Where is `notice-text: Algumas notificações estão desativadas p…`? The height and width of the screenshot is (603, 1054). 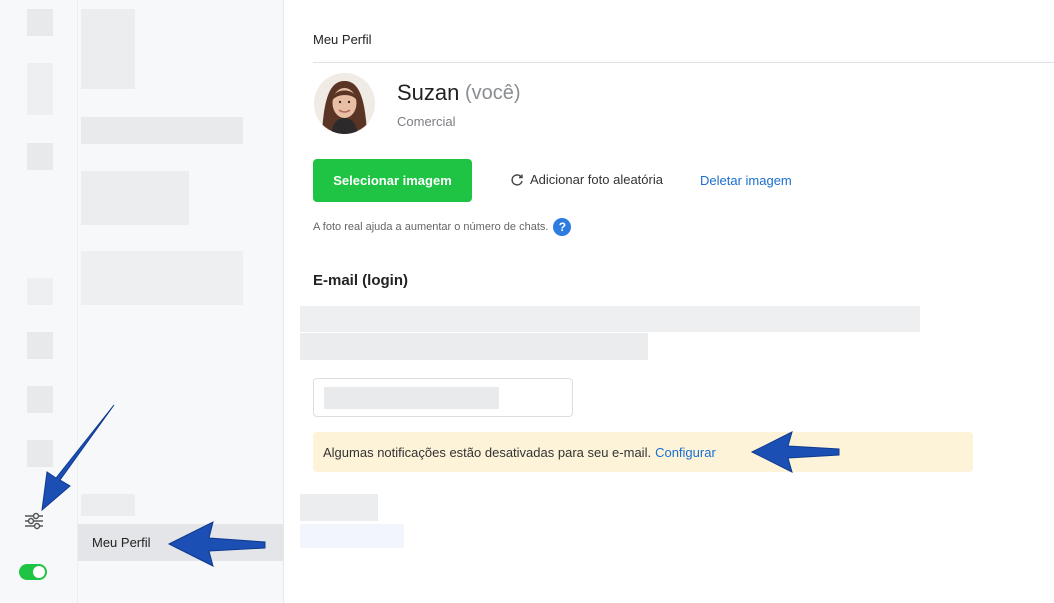
notice-text: Algumas notificações estão desativadas p… is located at coordinates (487, 452).